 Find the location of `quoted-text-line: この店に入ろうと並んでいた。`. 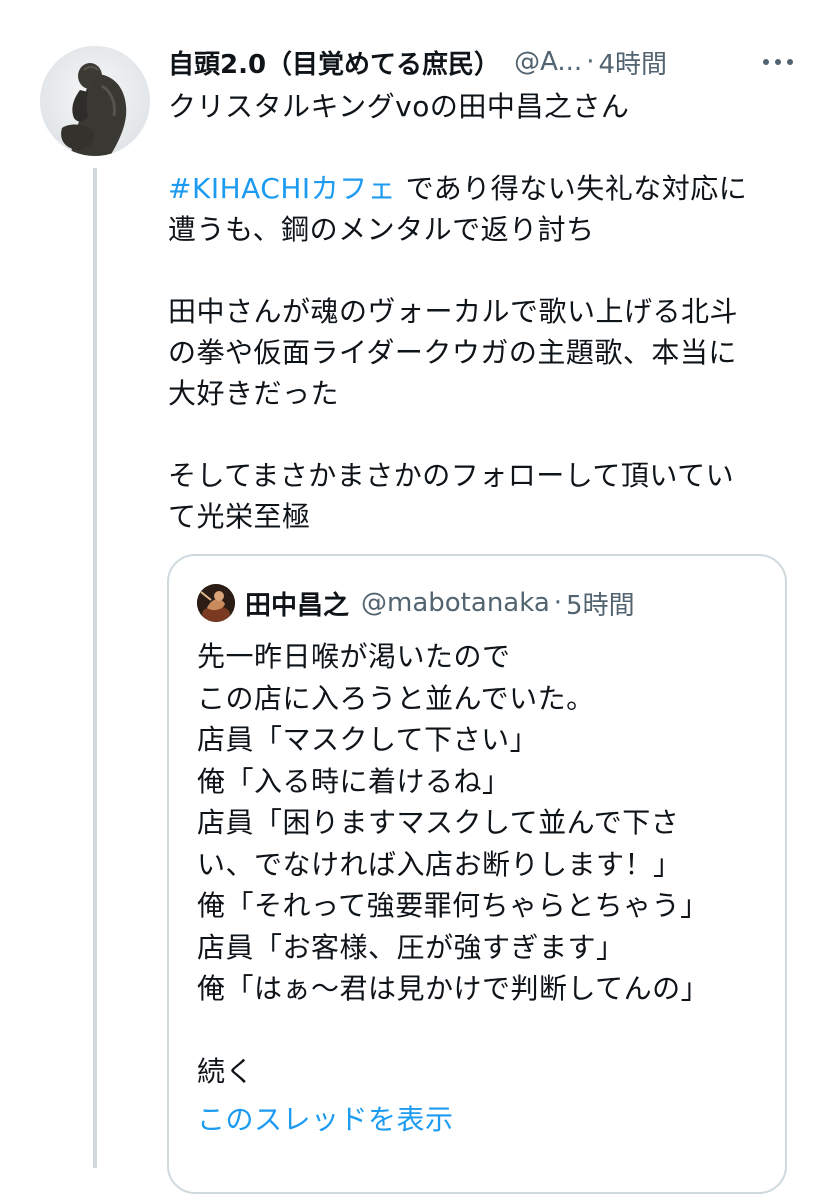

quoted-text-line: この店に入ろうと並んでいた。 is located at coordinates (396, 698).